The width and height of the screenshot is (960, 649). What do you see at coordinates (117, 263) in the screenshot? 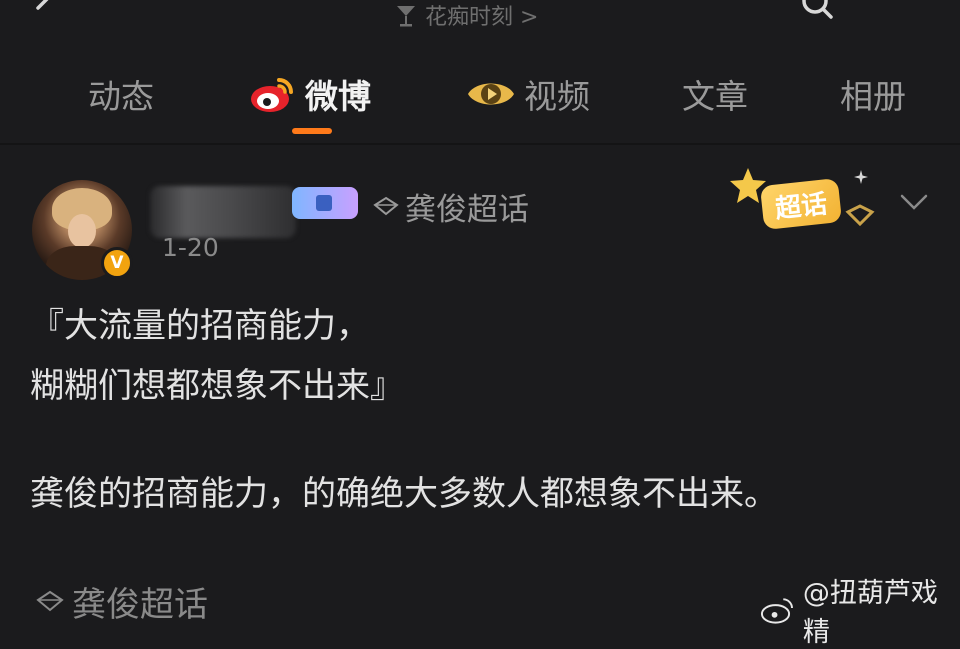
I see `verified-badge-icon: V` at bounding box center [117, 263].